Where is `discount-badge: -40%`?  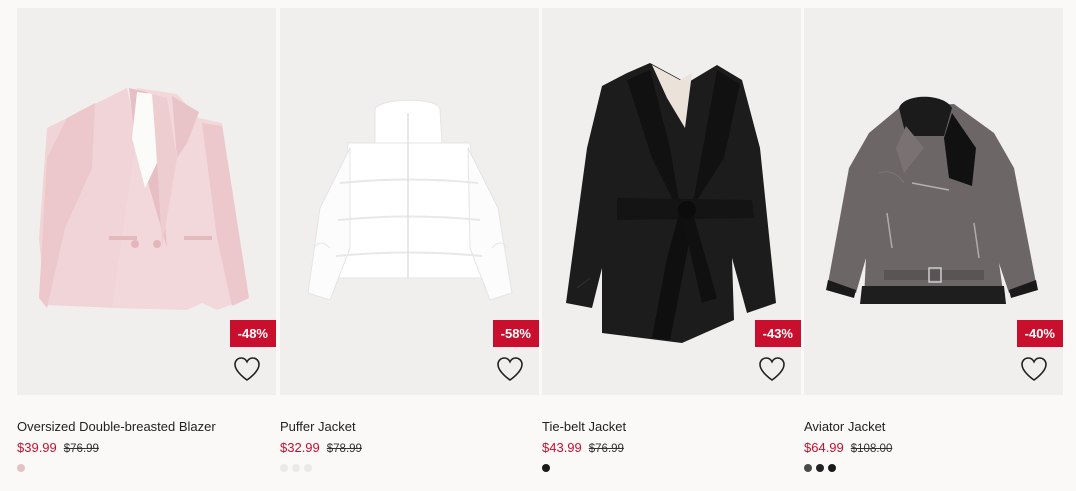 discount-badge: -40% is located at coordinates (1039, 333).